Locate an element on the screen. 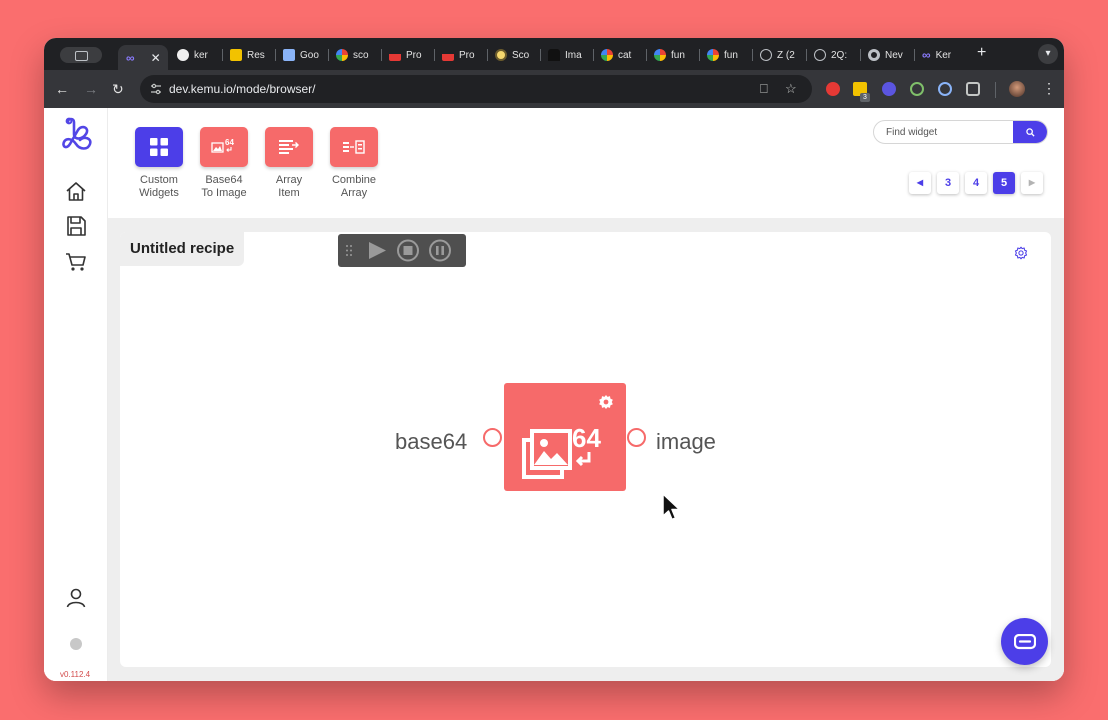 Image resolution: width=1108 pixels, height=720 pixels. install-app-icon: ⎕ is located at coordinates (764, 89).